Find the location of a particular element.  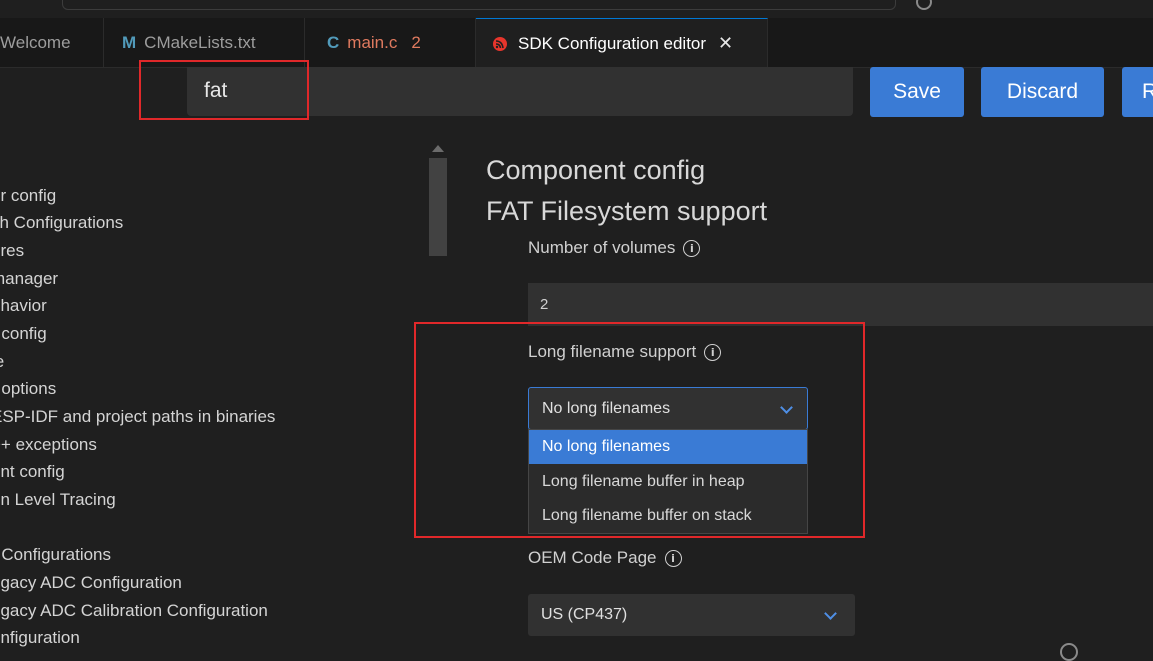

espressif-icon is located at coordinates (500, 44).